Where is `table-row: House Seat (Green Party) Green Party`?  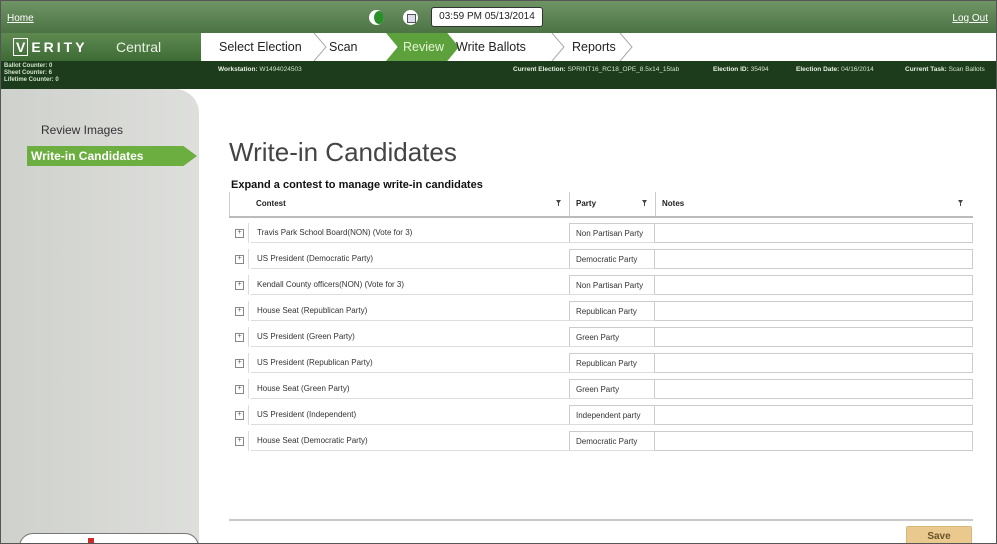 table-row: House Seat (Green Party) Green Party is located at coordinates (601, 389).